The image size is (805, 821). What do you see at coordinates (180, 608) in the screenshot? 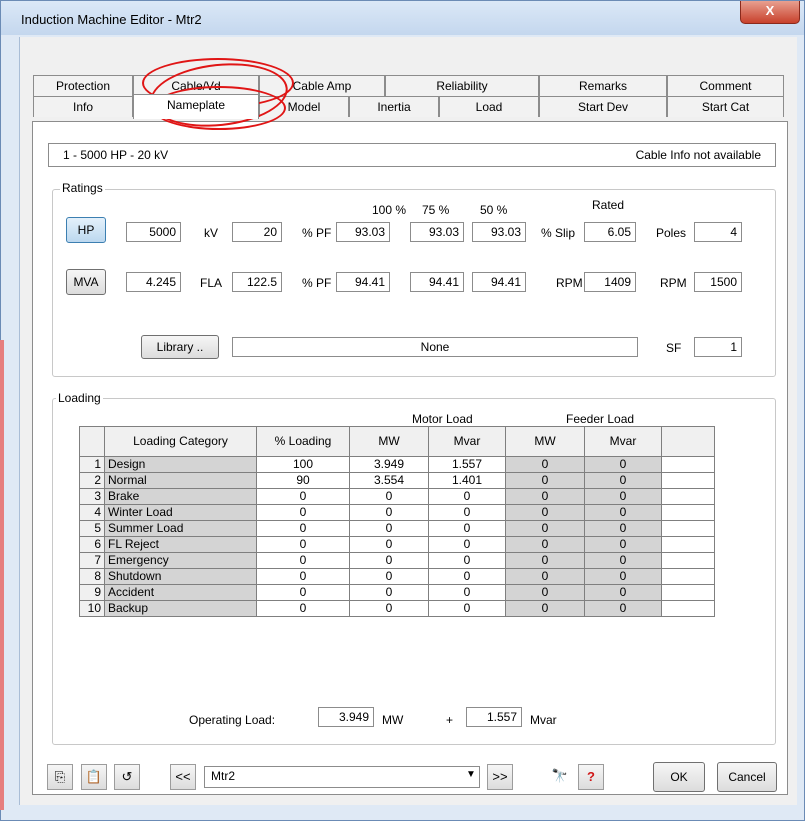
I see `loading-category-cell: Backup` at bounding box center [180, 608].